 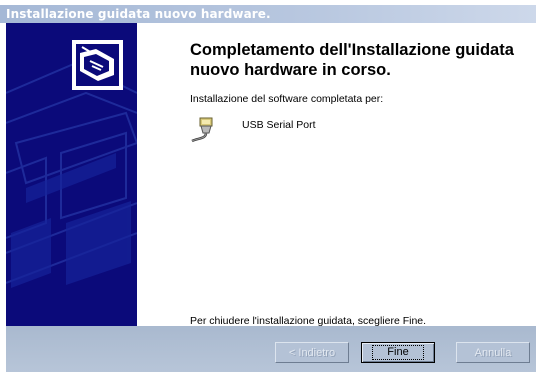 What do you see at coordinates (312, 352) in the screenshot?
I see `back-button: < Indietro` at bounding box center [312, 352].